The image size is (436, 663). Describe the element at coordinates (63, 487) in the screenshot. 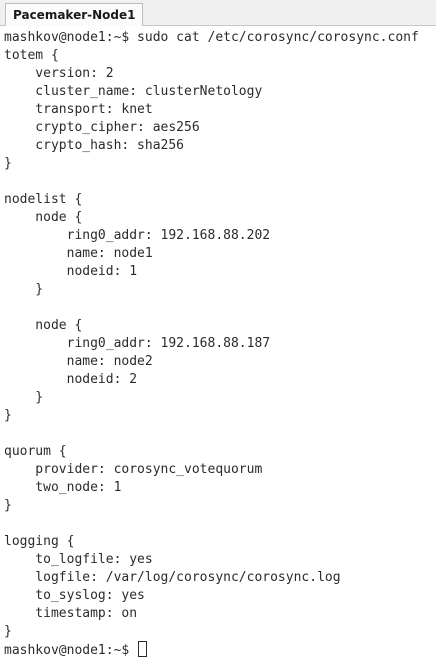

I see `terminal-line: two_node: 1` at that location.